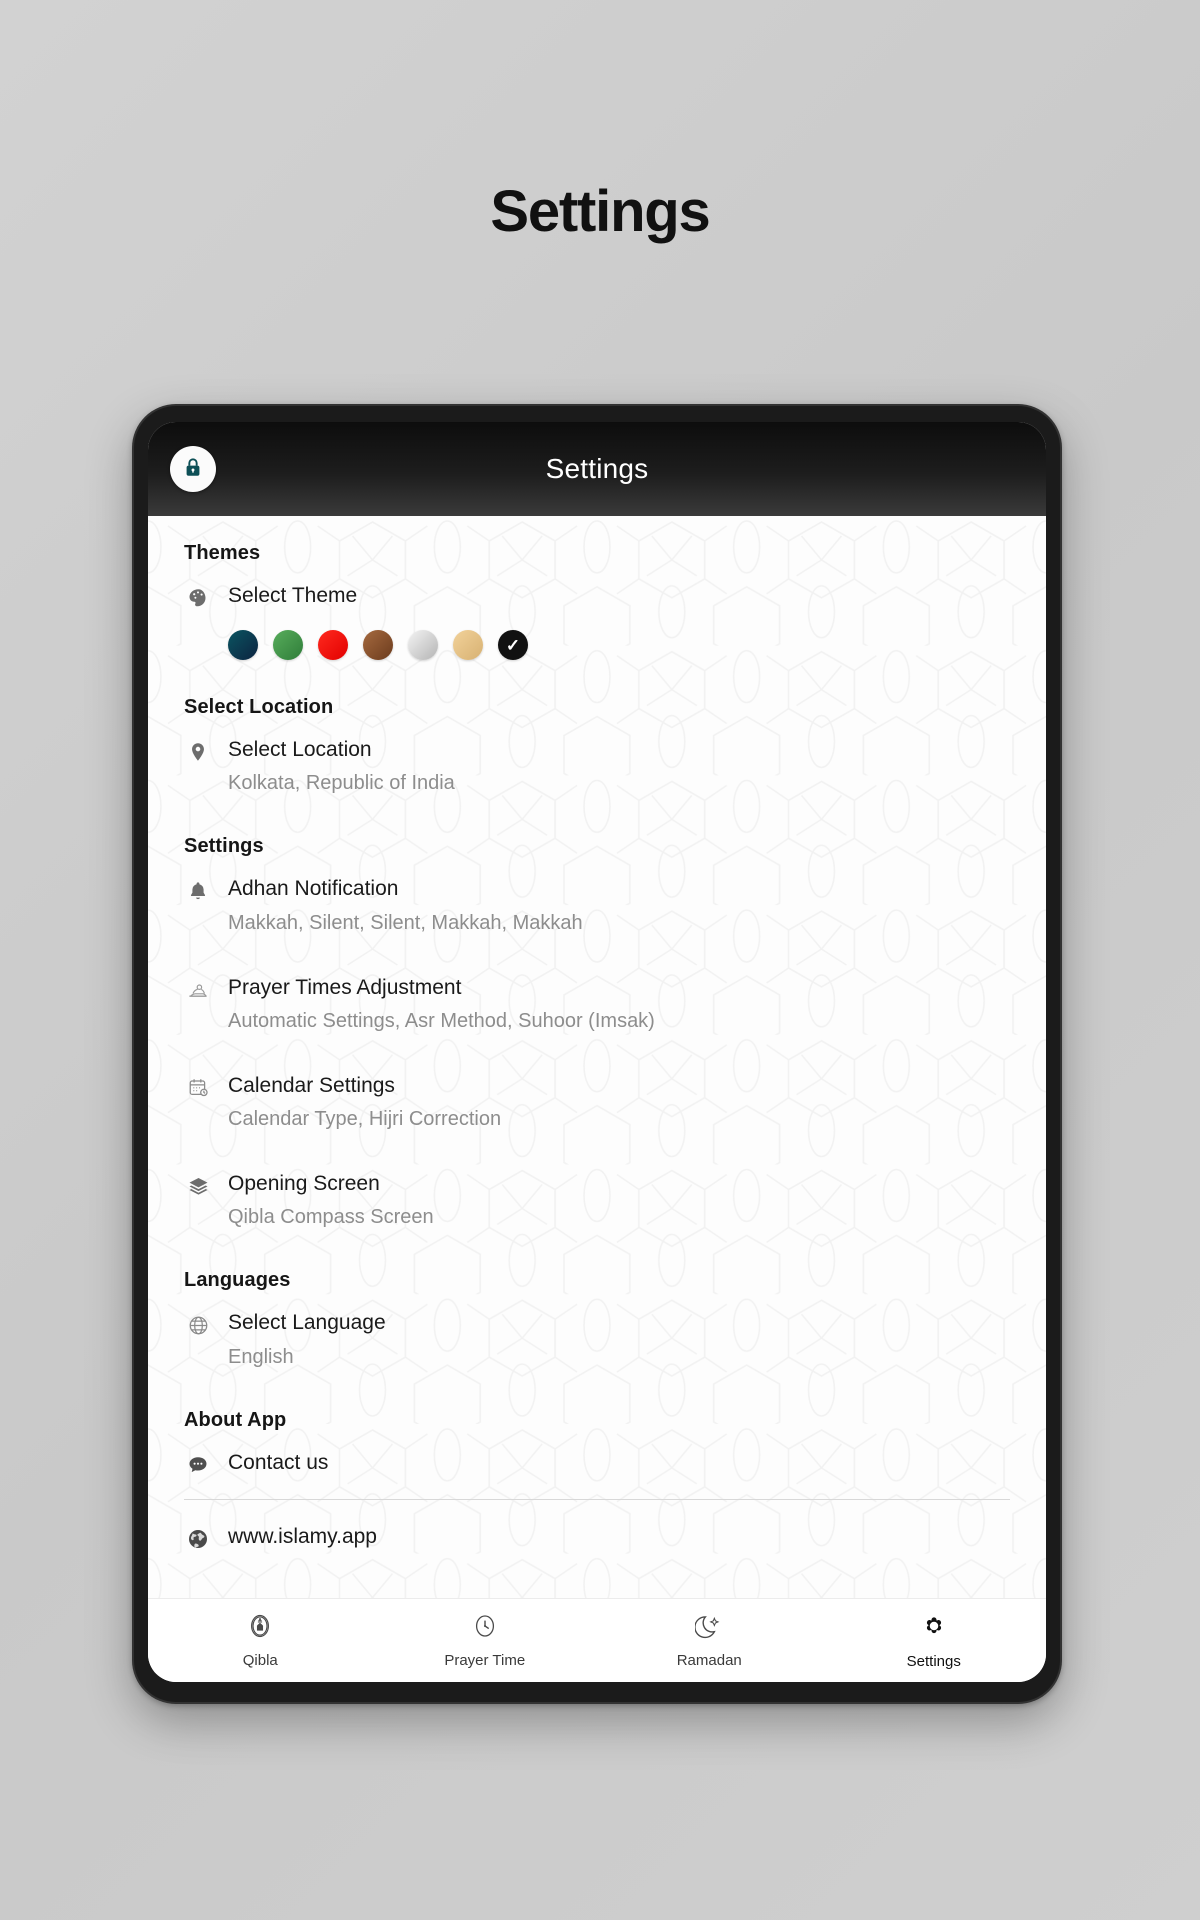 The image size is (1200, 1920). Describe the element at coordinates (333, 645) in the screenshot. I see `theme-swatch-red` at that location.